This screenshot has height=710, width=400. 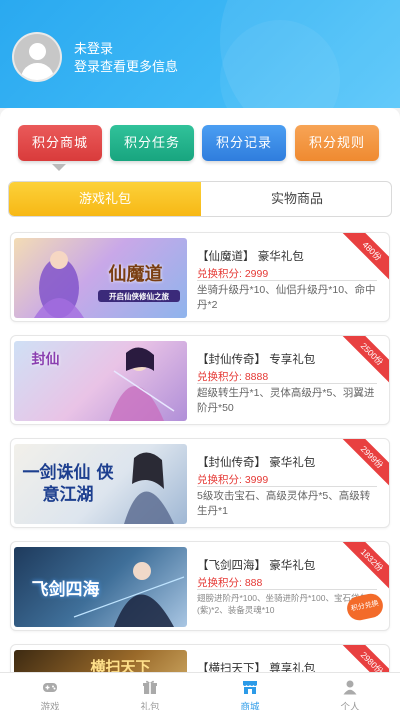 What do you see at coordinates (135, 274) in the screenshot?
I see `banner-title: 仙魔道` at bounding box center [135, 274].